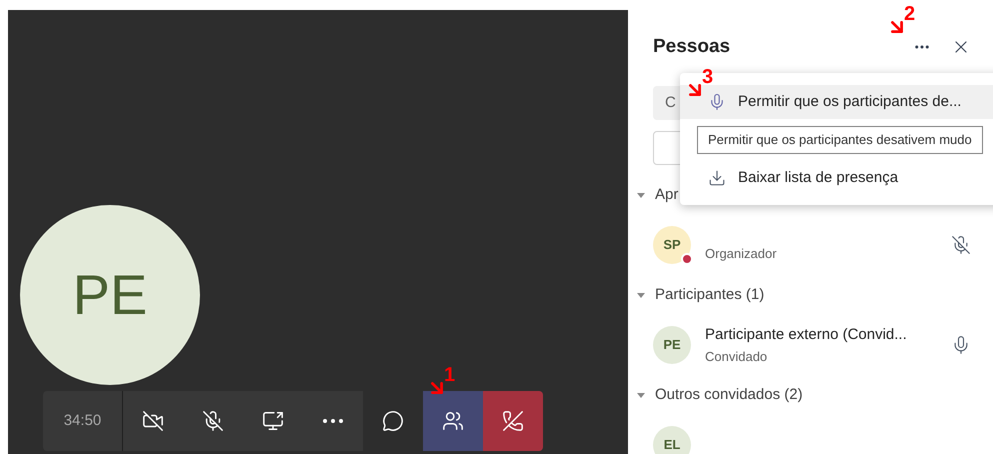 Image resolution: width=993 pixels, height=454 pixels. What do you see at coordinates (672, 245) in the screenshot?
I see `person-avatar: SP` at bounding box center [672, 245].